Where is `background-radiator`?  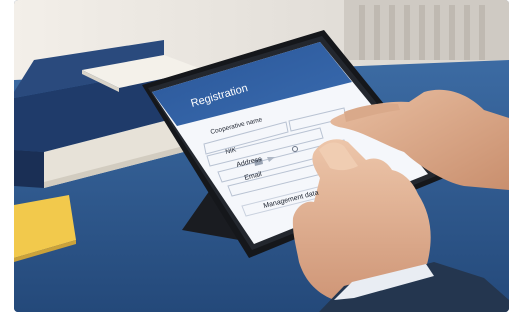 background-radiator is located at coordinates (426, 30).